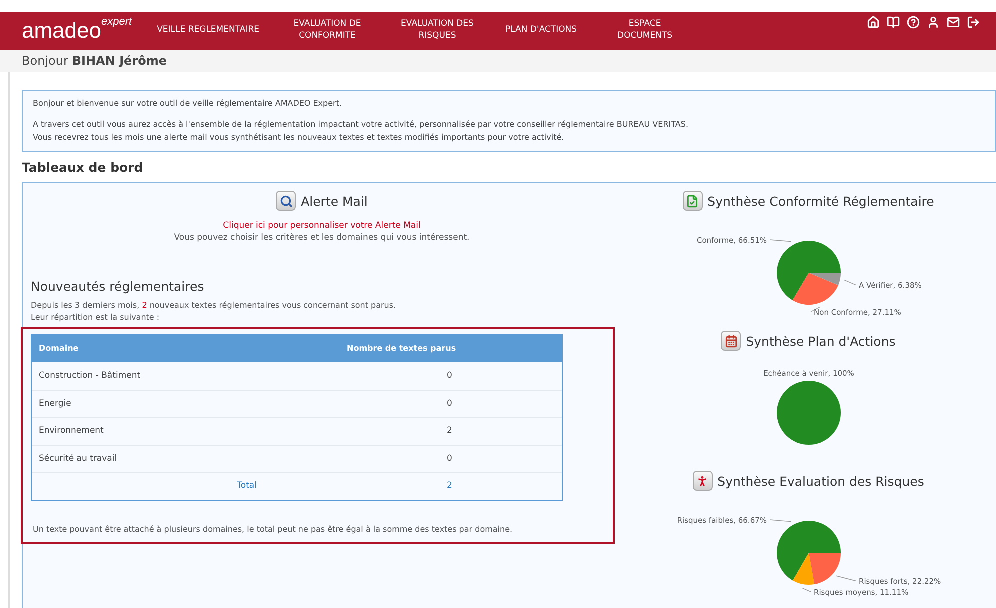 The height and width of the screenshot is (608, 996). I want to click on column-header: Nombre de textes parus, so click(402, 349).